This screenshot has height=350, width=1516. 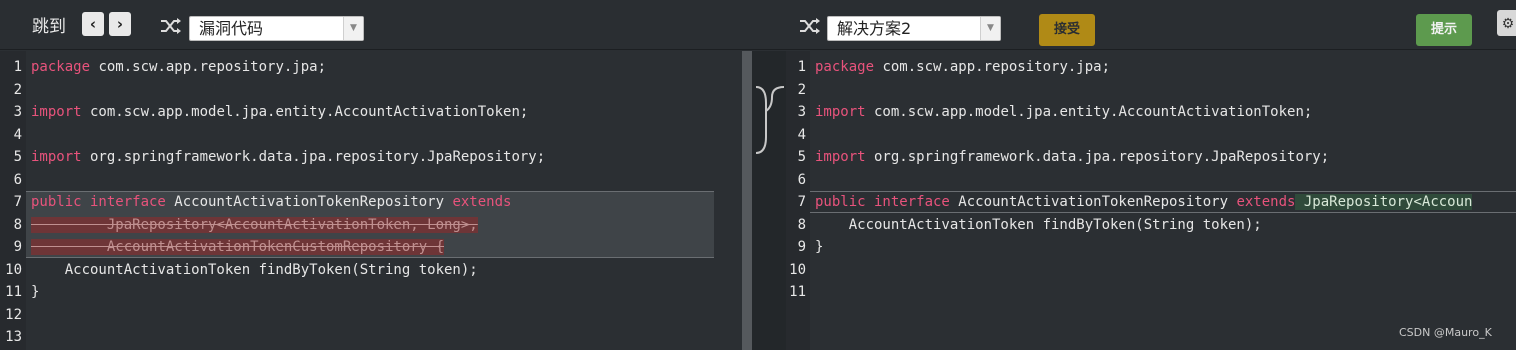 What do you see at coordinates (769, 200) in the screenshot?
I see `diff-connector` at bounding box center [769, 200].